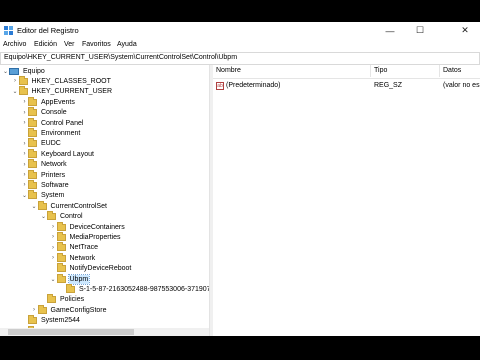 This screenshot has height=360, width=480. Describe the element at coordinates (420, 30) in the screenshot. I see `maximize-button: ☐` at that location.